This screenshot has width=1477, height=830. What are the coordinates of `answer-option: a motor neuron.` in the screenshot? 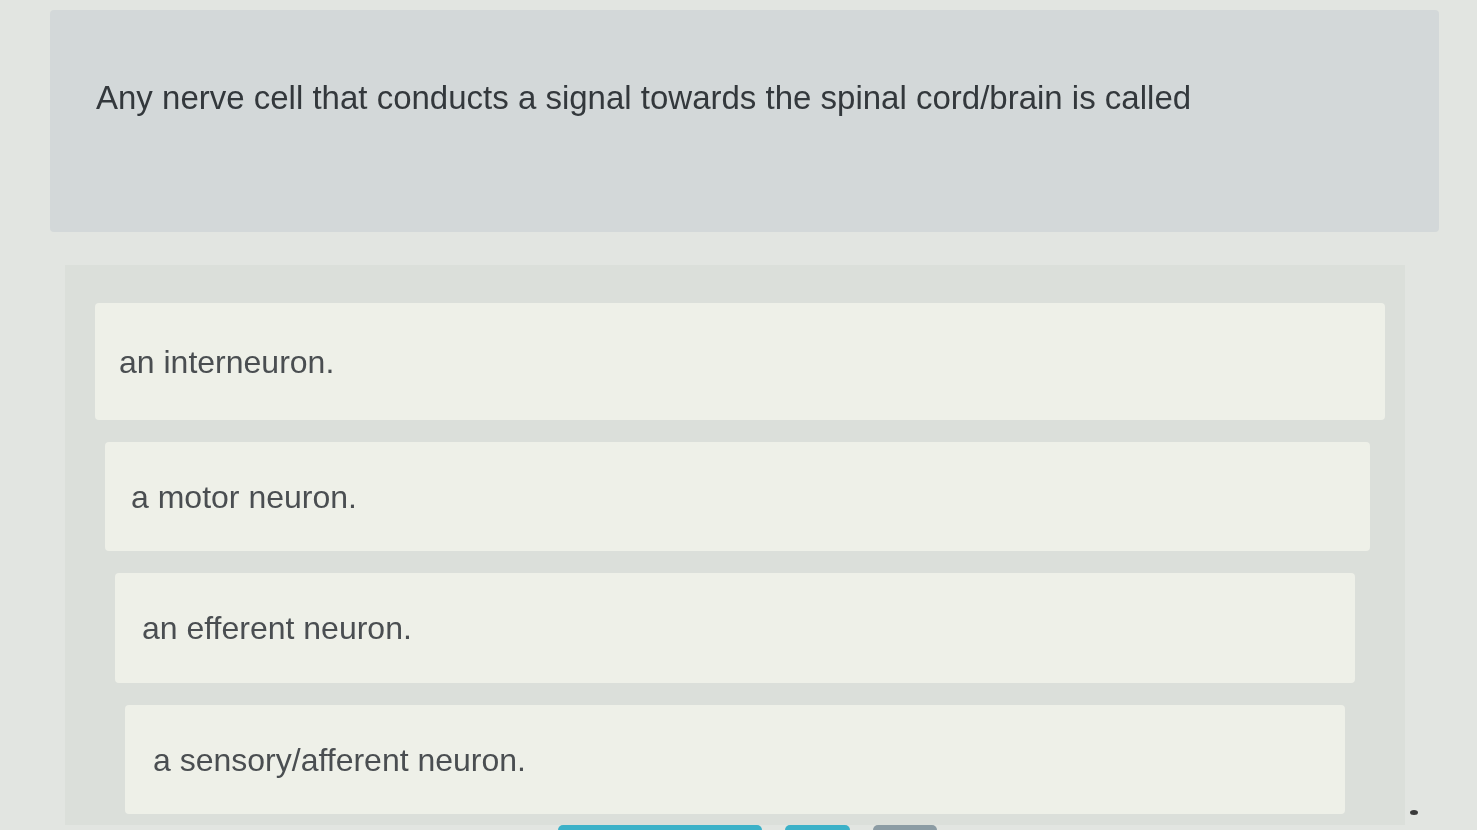 It's located at (737, 496).